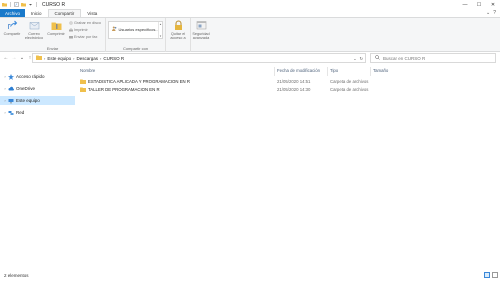 The width and height of the screenshot is (500, 281). What do you see at coordinates (433, 58) in the screenshot?
I see `search-box: Buscar en CURSO R` at bounding box center [433, 58].